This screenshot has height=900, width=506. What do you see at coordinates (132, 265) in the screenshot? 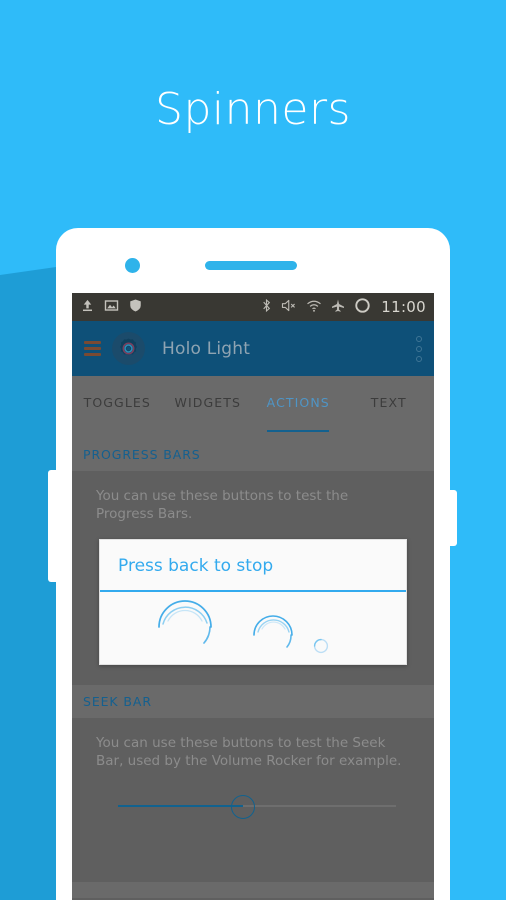
I see `front-camera-dot` at bounding box center [132, 265].